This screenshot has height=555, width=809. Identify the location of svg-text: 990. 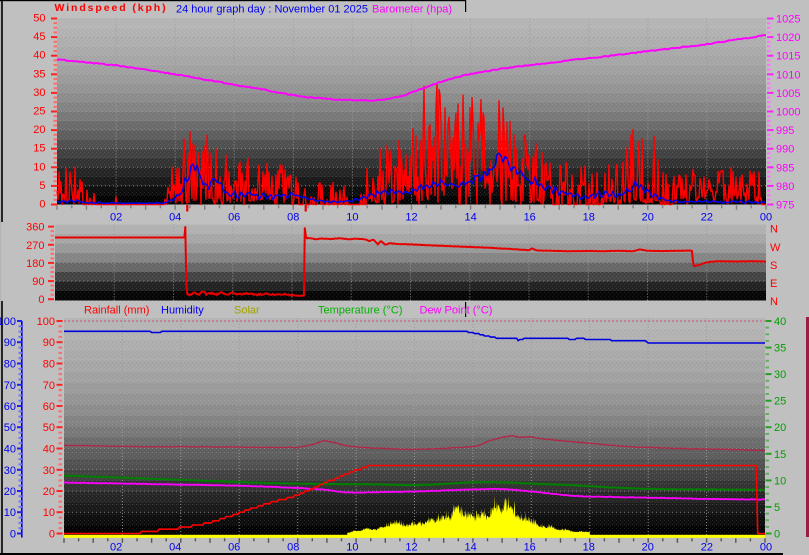
(785, 150).